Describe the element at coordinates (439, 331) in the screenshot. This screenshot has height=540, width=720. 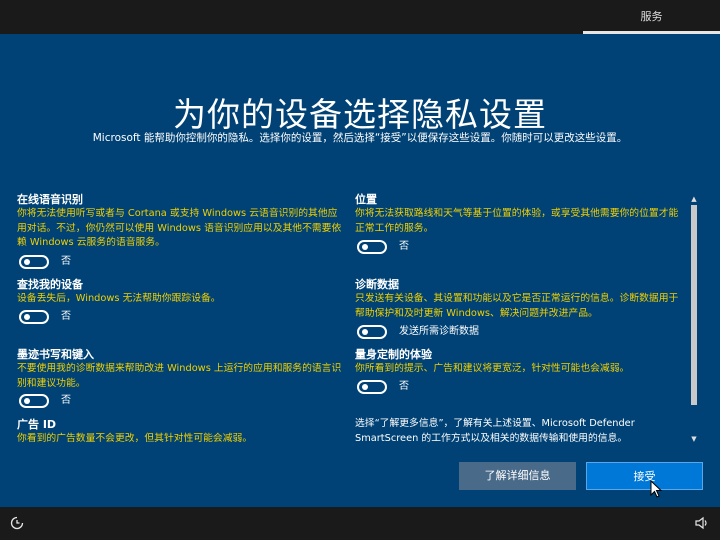
I see `toggle-label: 发送所需诊断数据` at that location.